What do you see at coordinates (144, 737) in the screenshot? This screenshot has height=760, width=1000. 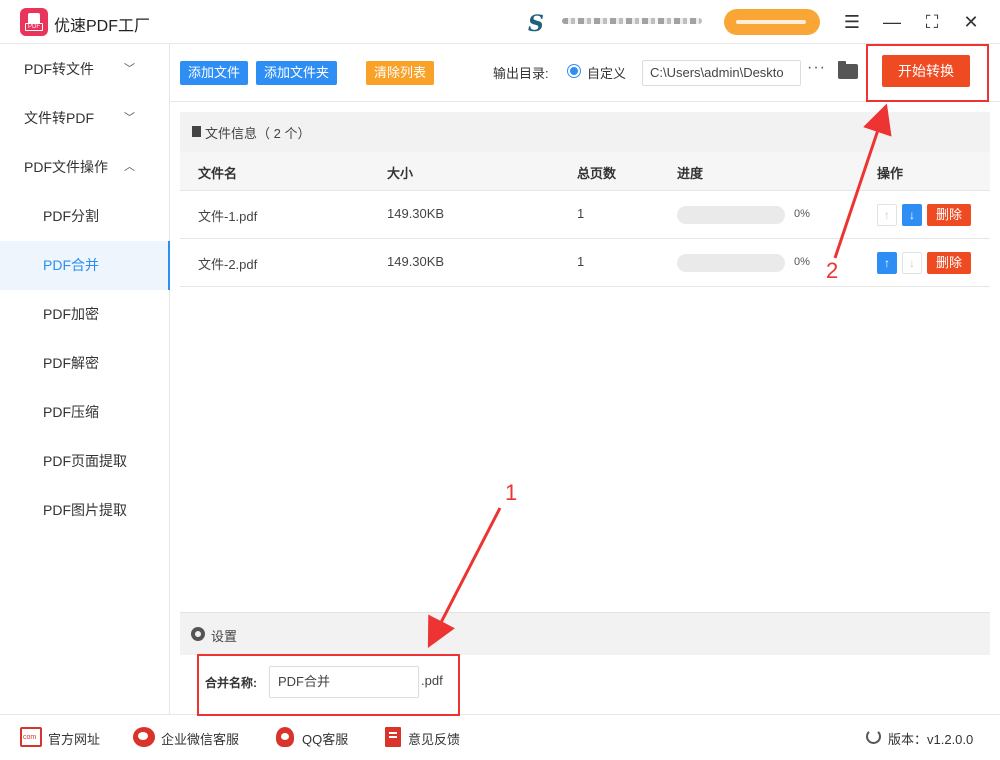 I see `wechat-icon` at bounding box center [144, 737].